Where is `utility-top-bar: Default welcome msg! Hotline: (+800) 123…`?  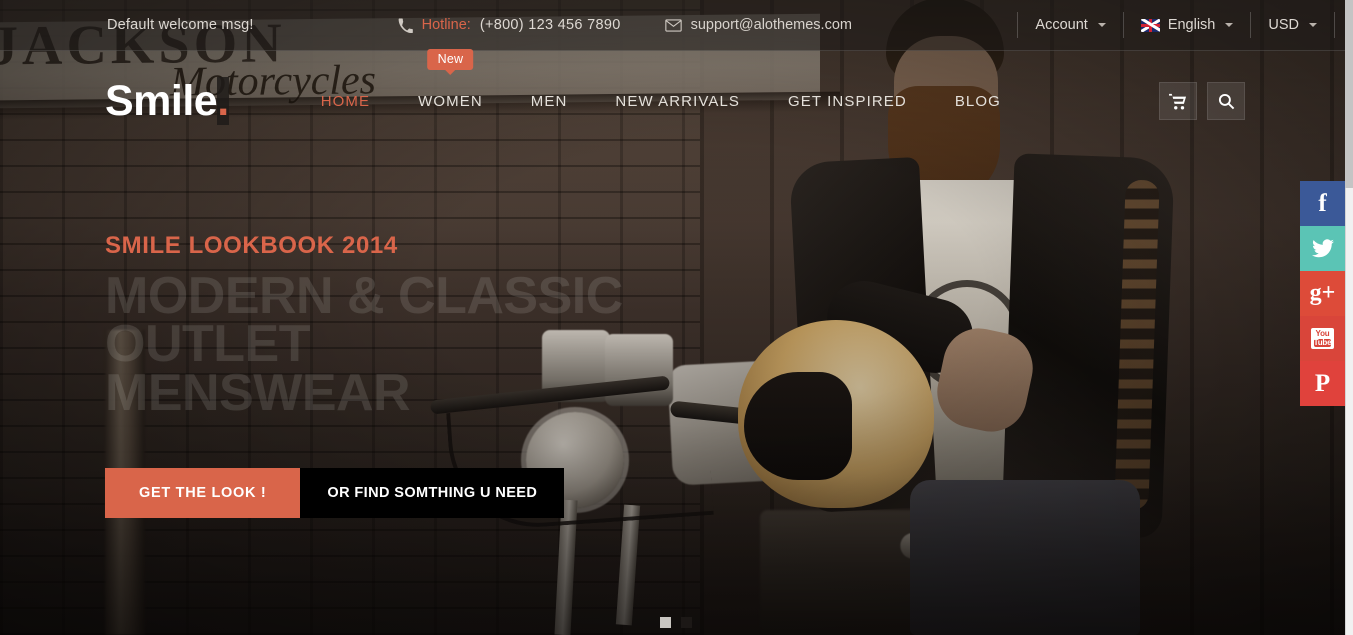
utility-top-bar: Default welcome msg! Hotline: (+800) 123… is located at coordinates (672, 25).